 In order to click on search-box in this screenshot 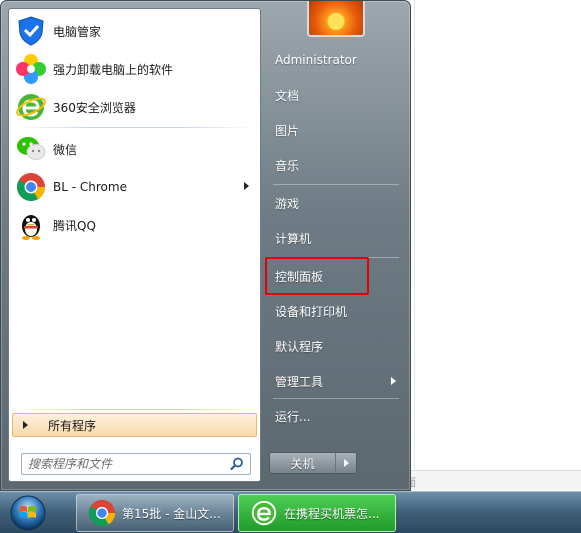, I will do `click(136, 464)`.